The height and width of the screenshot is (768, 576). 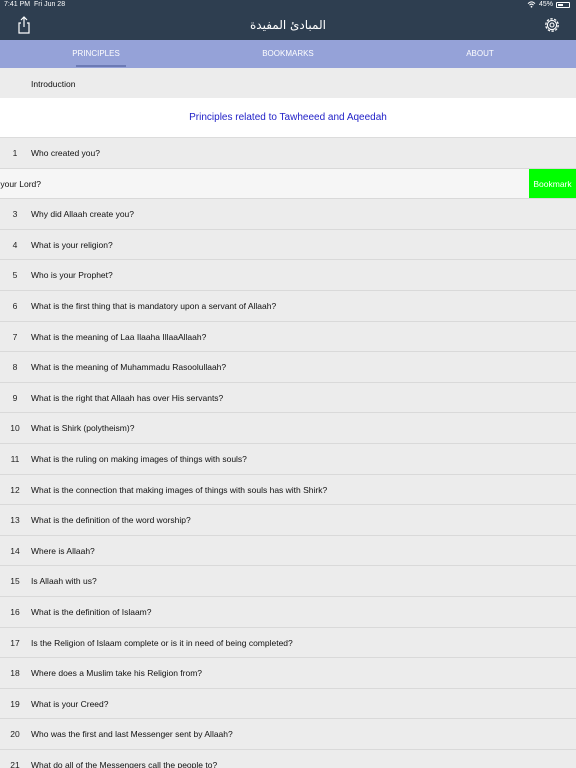 I want to click on item-number: 9, so click(x=15, y=397).